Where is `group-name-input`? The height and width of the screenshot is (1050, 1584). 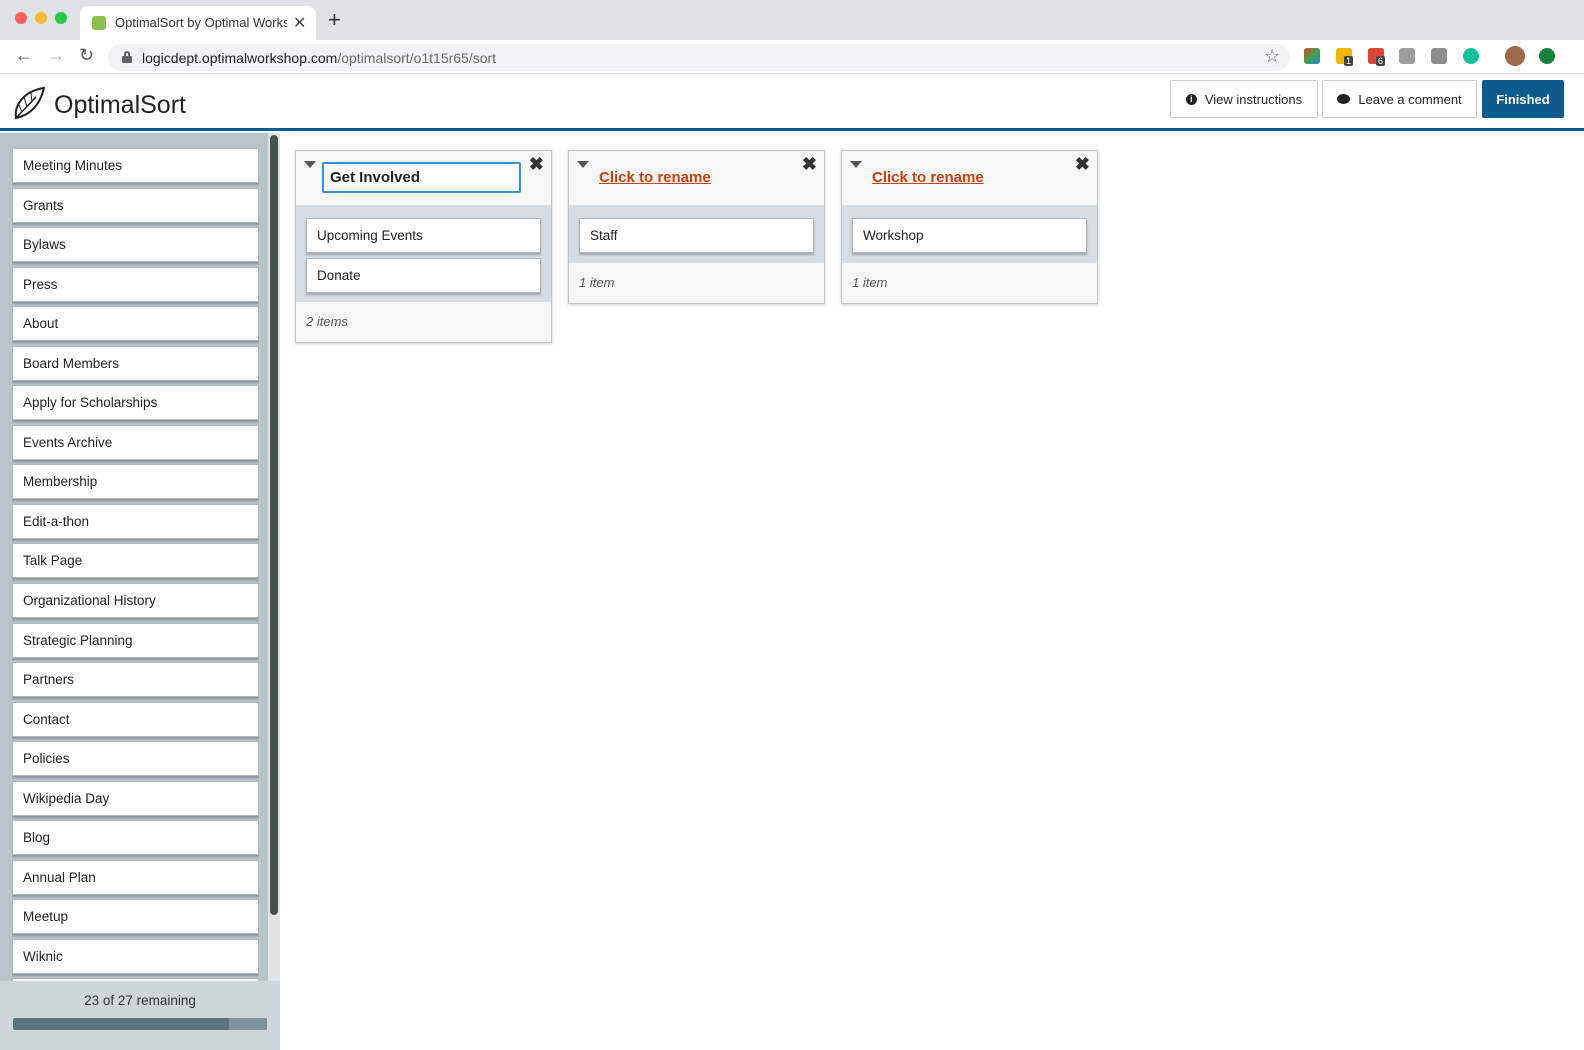
group-name-input is located at coordinates (421, 177).